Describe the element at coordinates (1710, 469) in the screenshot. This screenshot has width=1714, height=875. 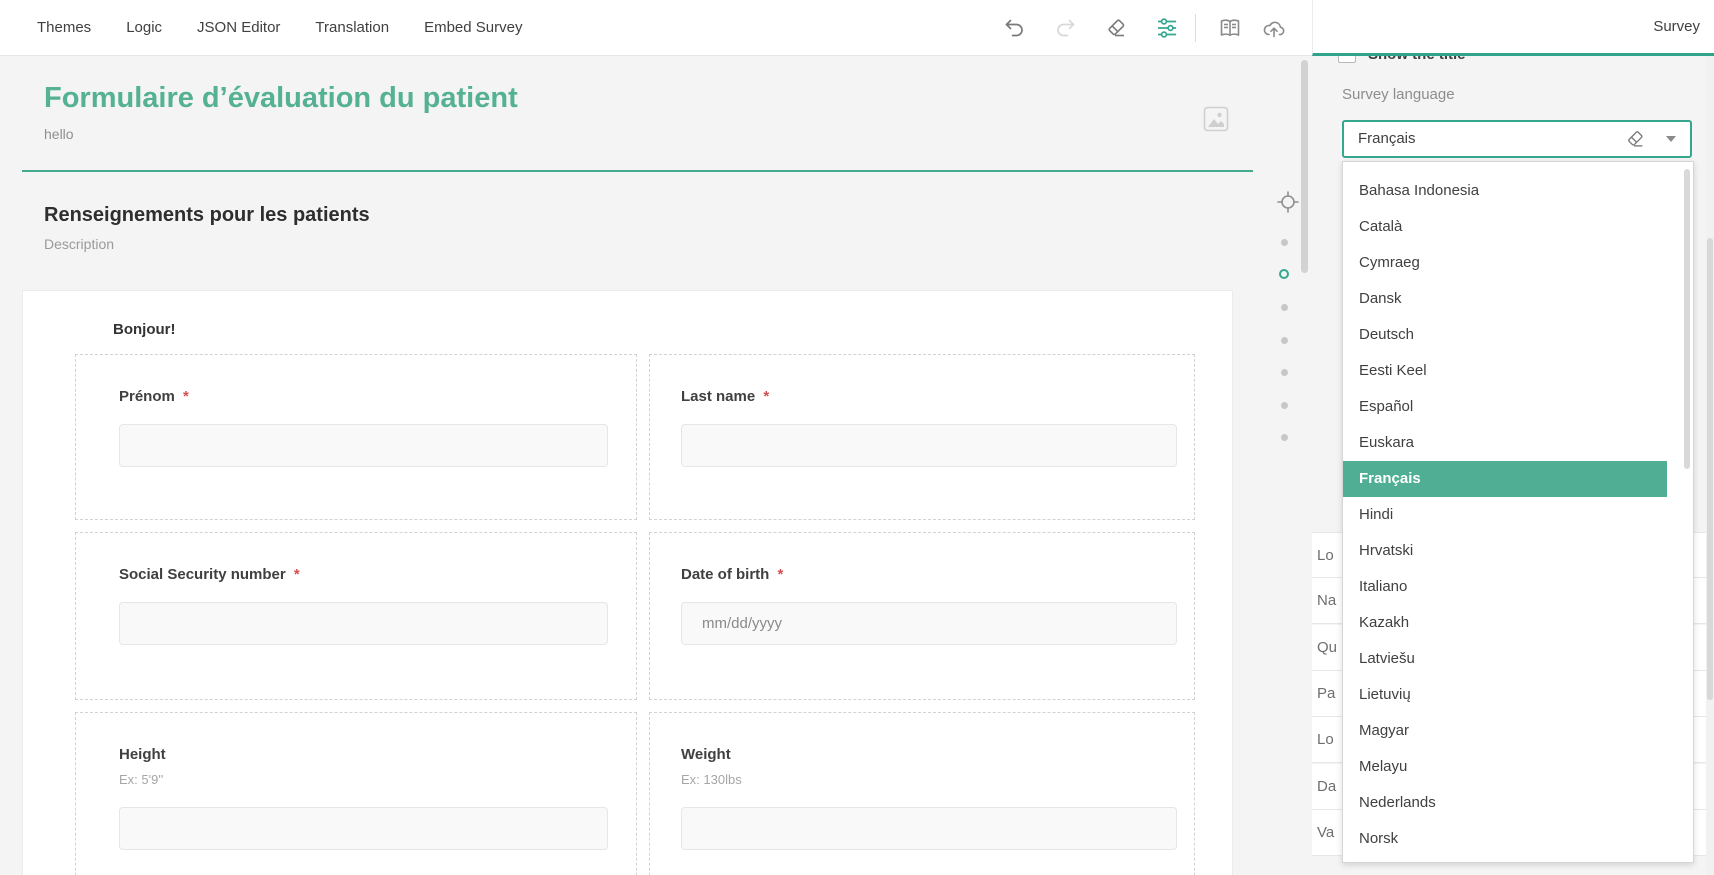
I see `panel-scrollbar-thumb` at that location.